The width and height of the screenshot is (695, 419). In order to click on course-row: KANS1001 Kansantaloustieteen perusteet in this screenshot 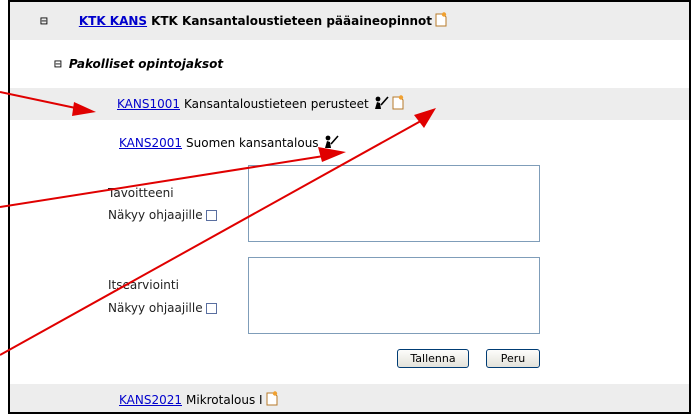, I will do `click(349, 104)`.